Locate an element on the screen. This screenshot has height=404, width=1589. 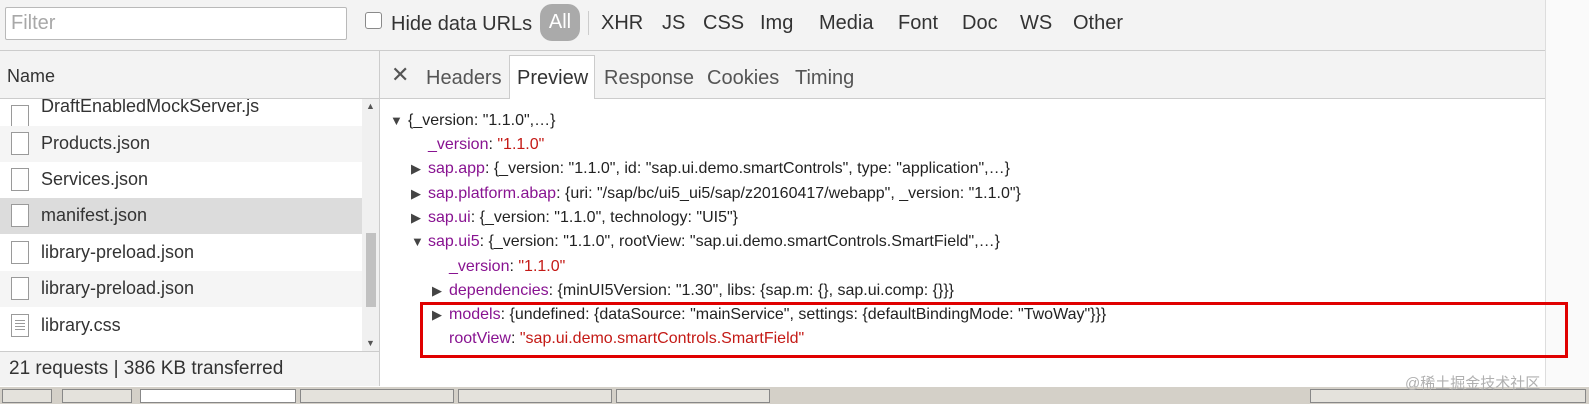
name-column-label: Name is located at coordinates (31, 76).